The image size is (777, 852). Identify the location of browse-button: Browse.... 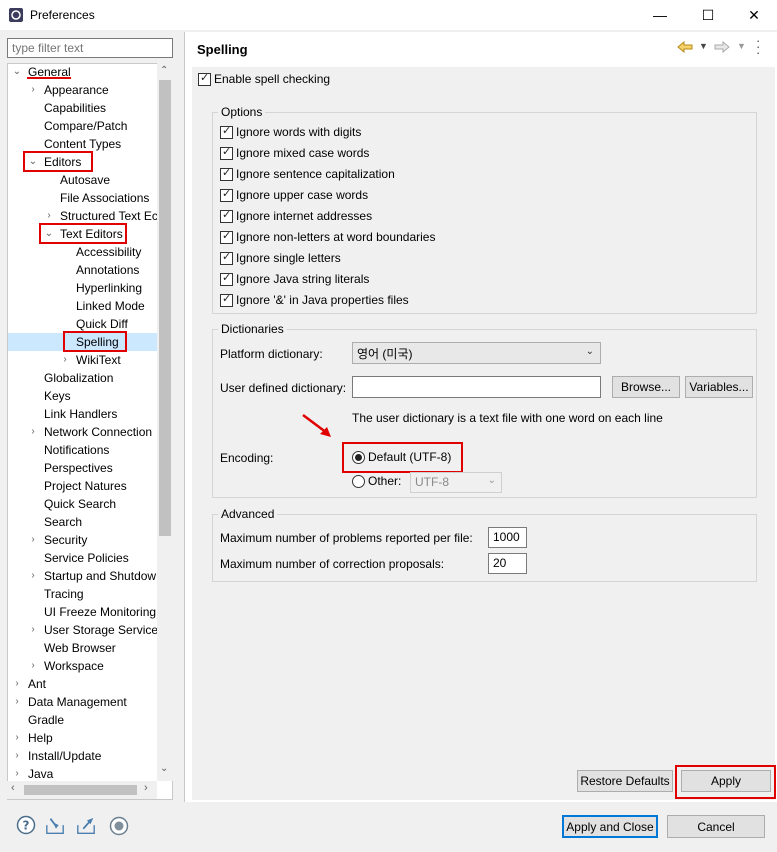
(646, 387).